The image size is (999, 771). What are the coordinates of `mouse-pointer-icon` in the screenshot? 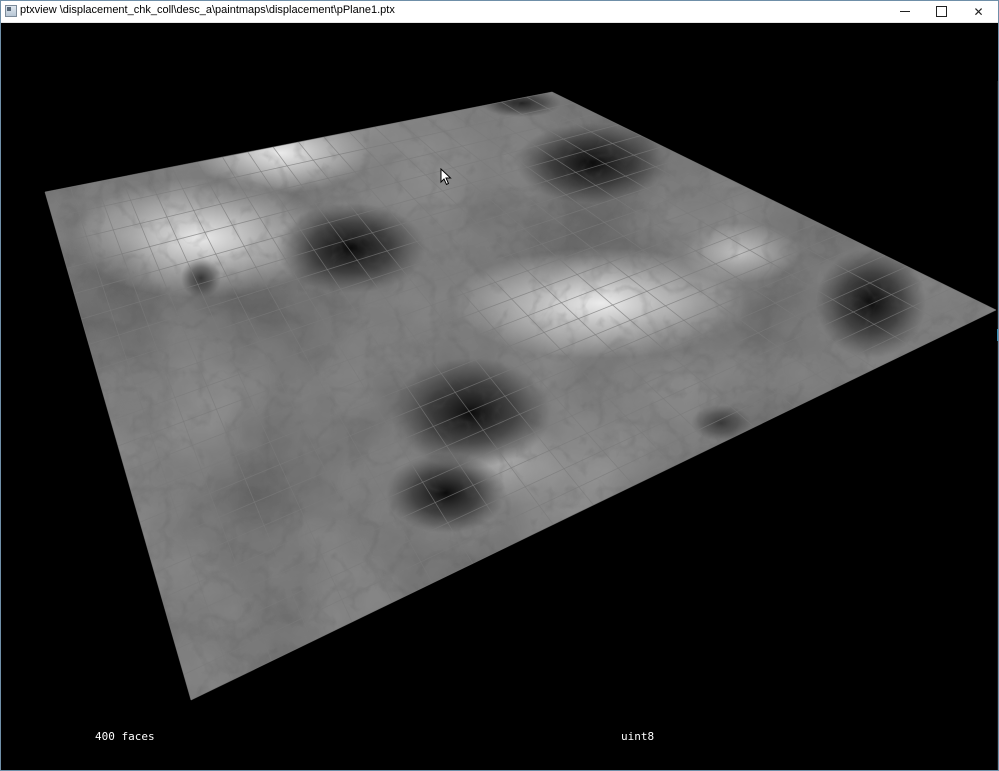 It's located at (446, 177).